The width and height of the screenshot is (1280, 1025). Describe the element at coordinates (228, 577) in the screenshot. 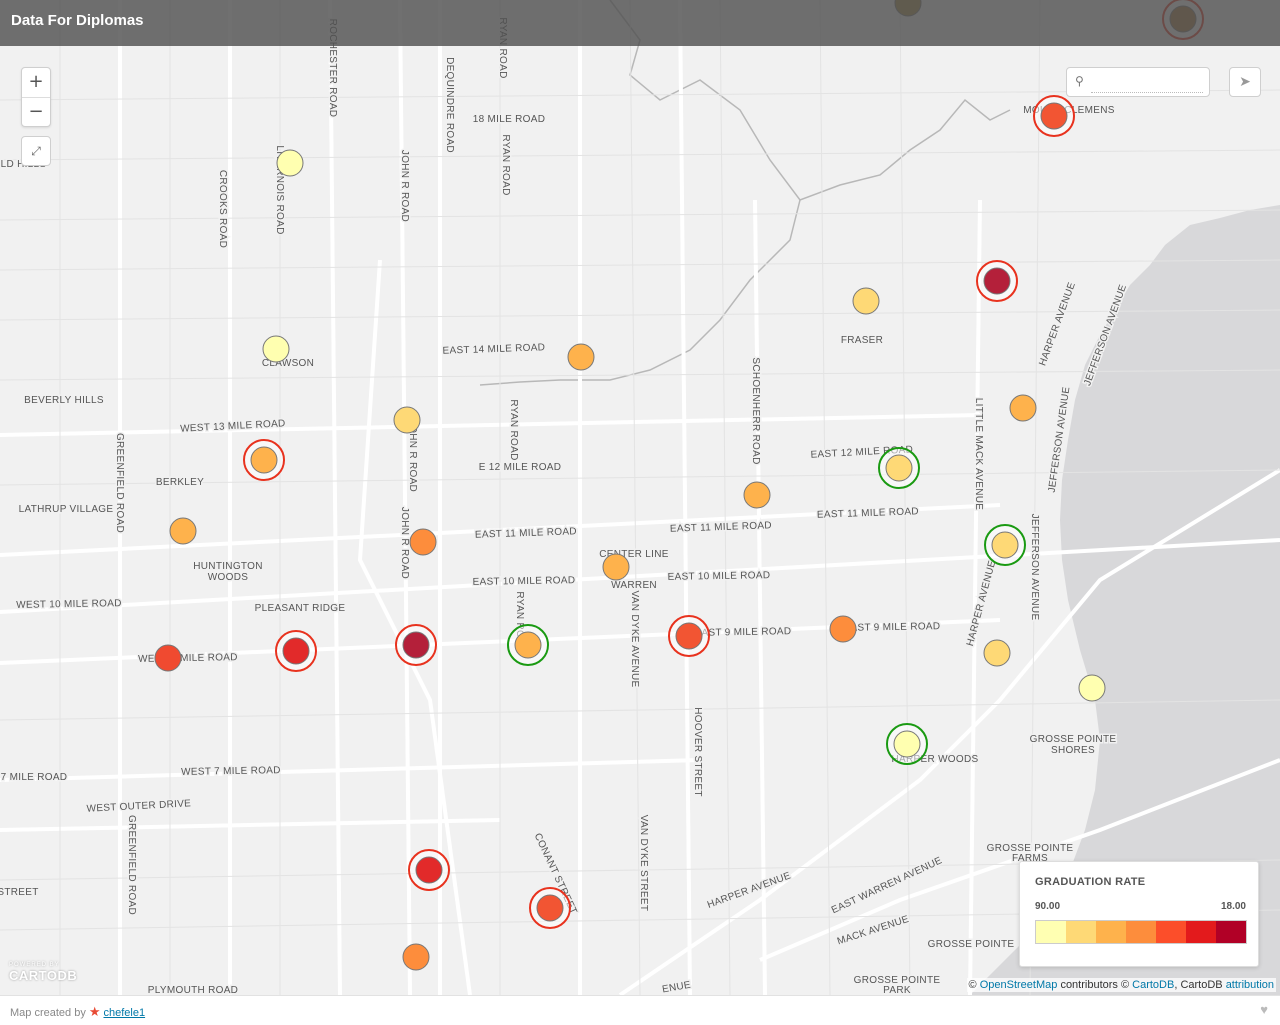

I see `place-label: WOODS` at that location.